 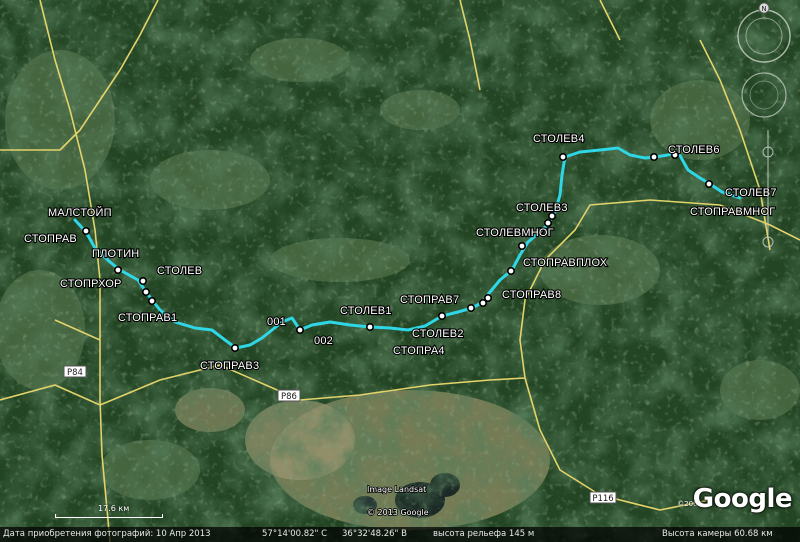 What do you see at coordinates (80, 212) in the screenshot?
I see `waypoint-label: МАЛСТОЙП` at bounding box center [80, 212].